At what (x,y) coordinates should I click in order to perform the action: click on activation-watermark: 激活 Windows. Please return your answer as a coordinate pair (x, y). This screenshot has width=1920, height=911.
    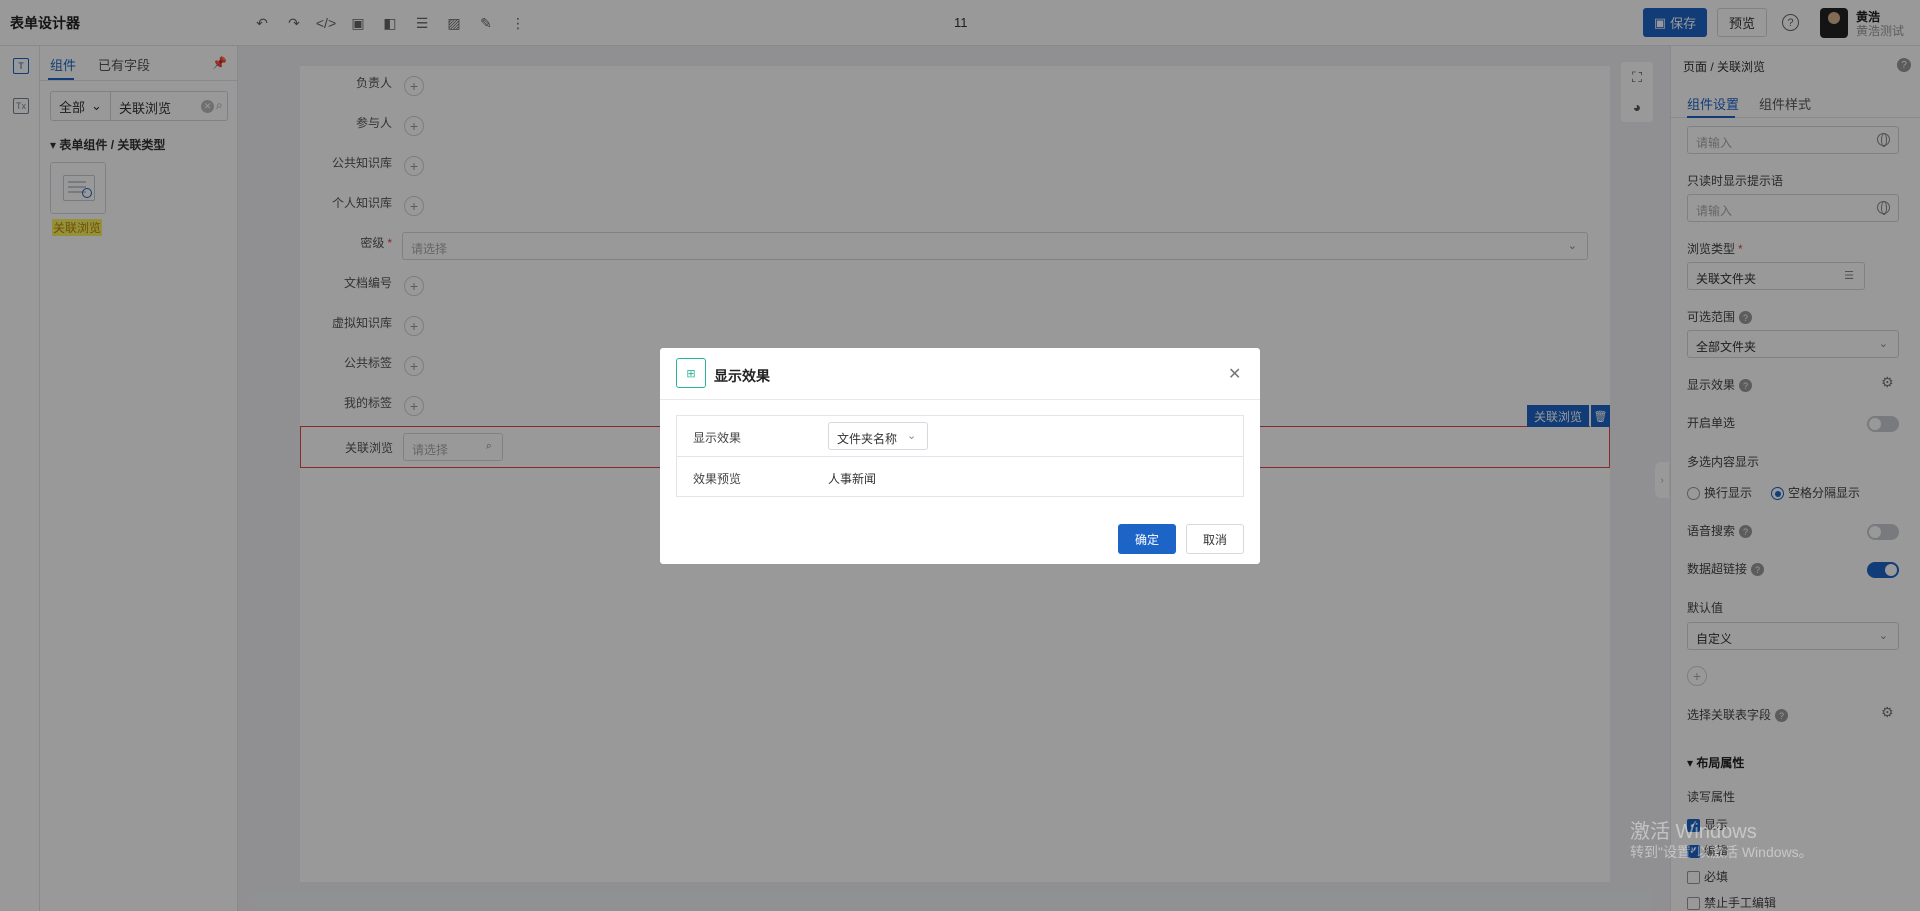
    Looking at the image, I should click on (1693, 832).